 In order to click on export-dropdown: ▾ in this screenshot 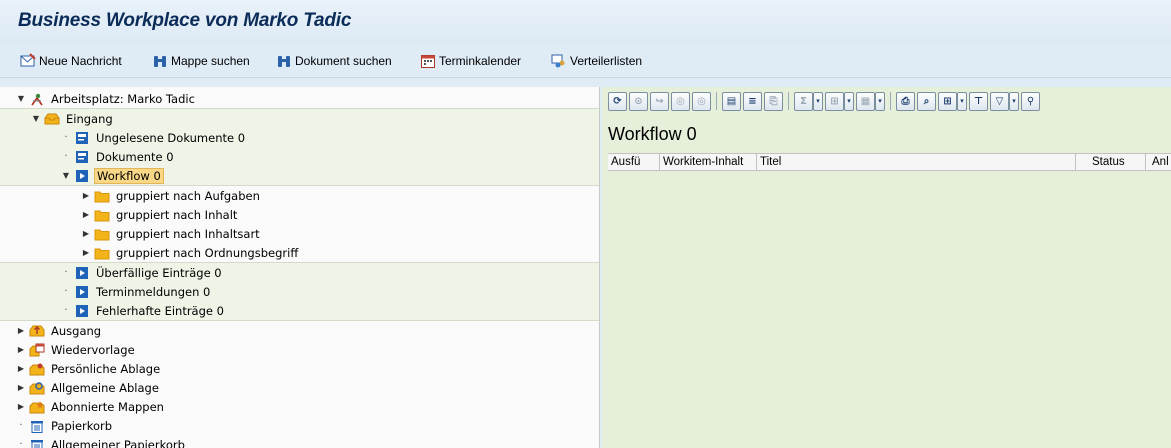, I will do `click(962, 101)`.